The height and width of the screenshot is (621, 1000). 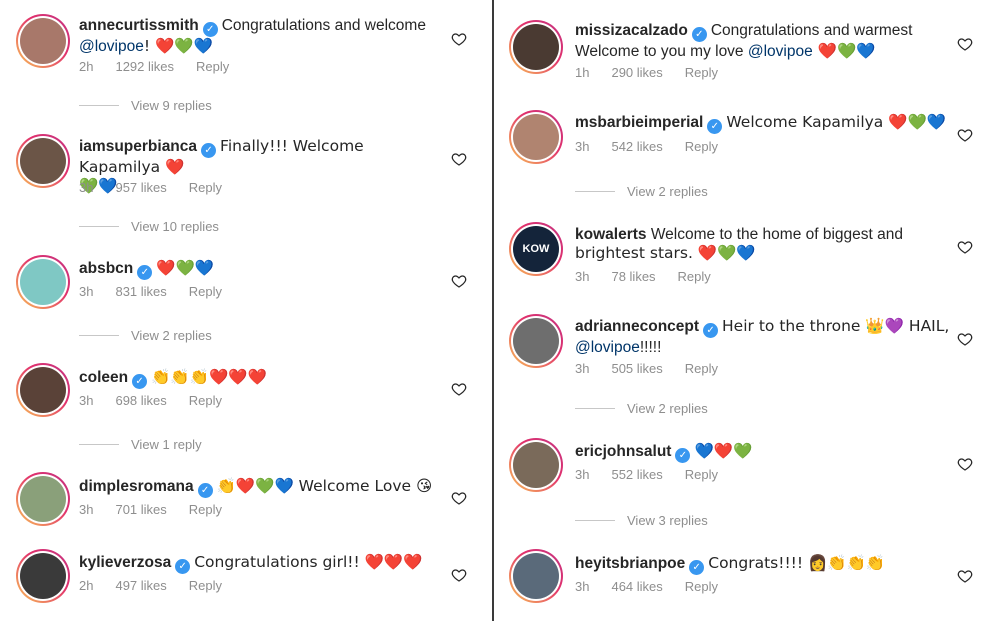 What do you see at coordinates (106, 268) in the screenshot?
I see `username: absbcn` at bounding box center [106, 268].